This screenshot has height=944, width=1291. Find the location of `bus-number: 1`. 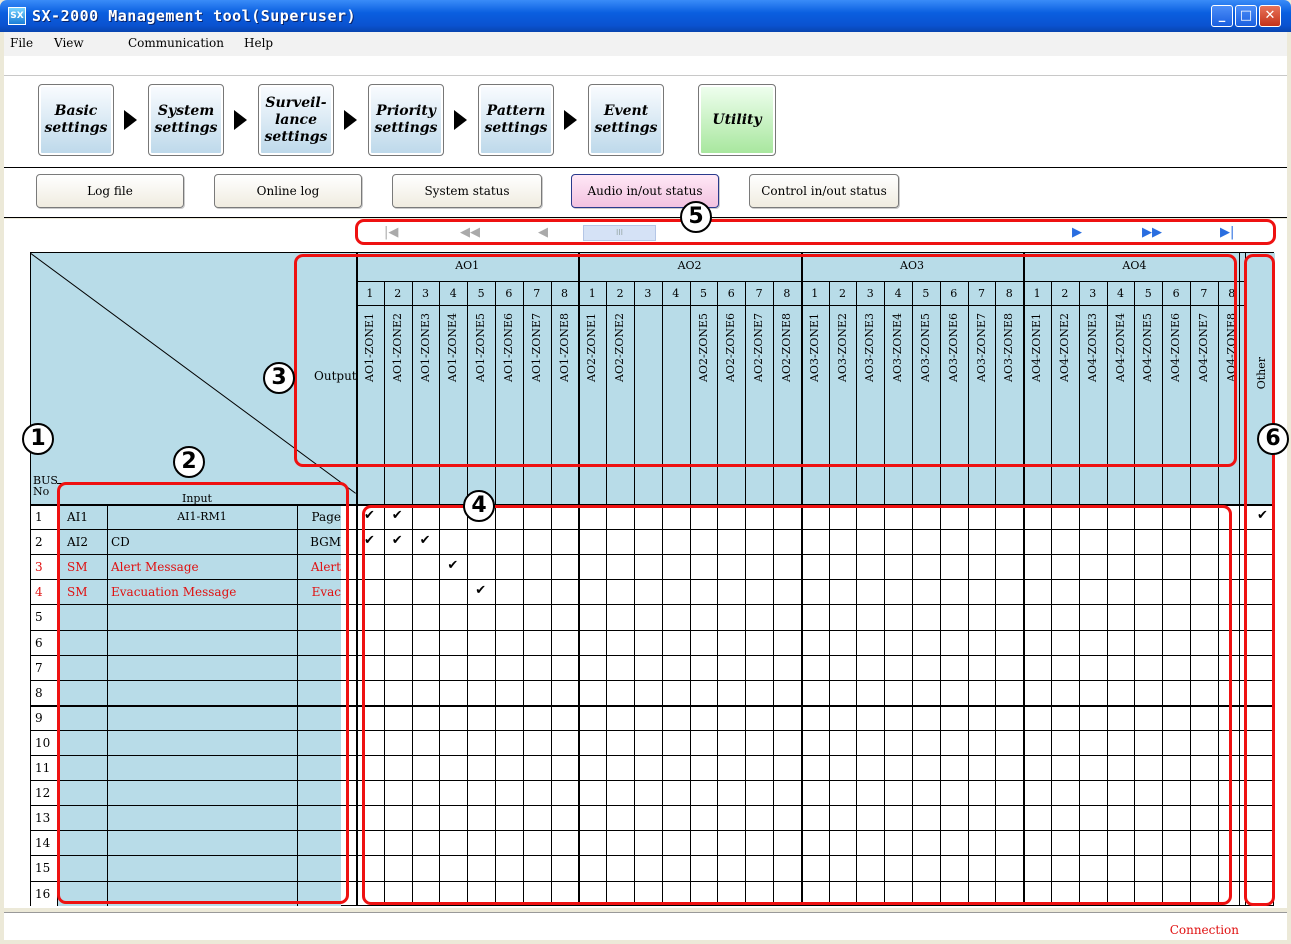

bus-number: 1 is located at coordinates (39, 517).